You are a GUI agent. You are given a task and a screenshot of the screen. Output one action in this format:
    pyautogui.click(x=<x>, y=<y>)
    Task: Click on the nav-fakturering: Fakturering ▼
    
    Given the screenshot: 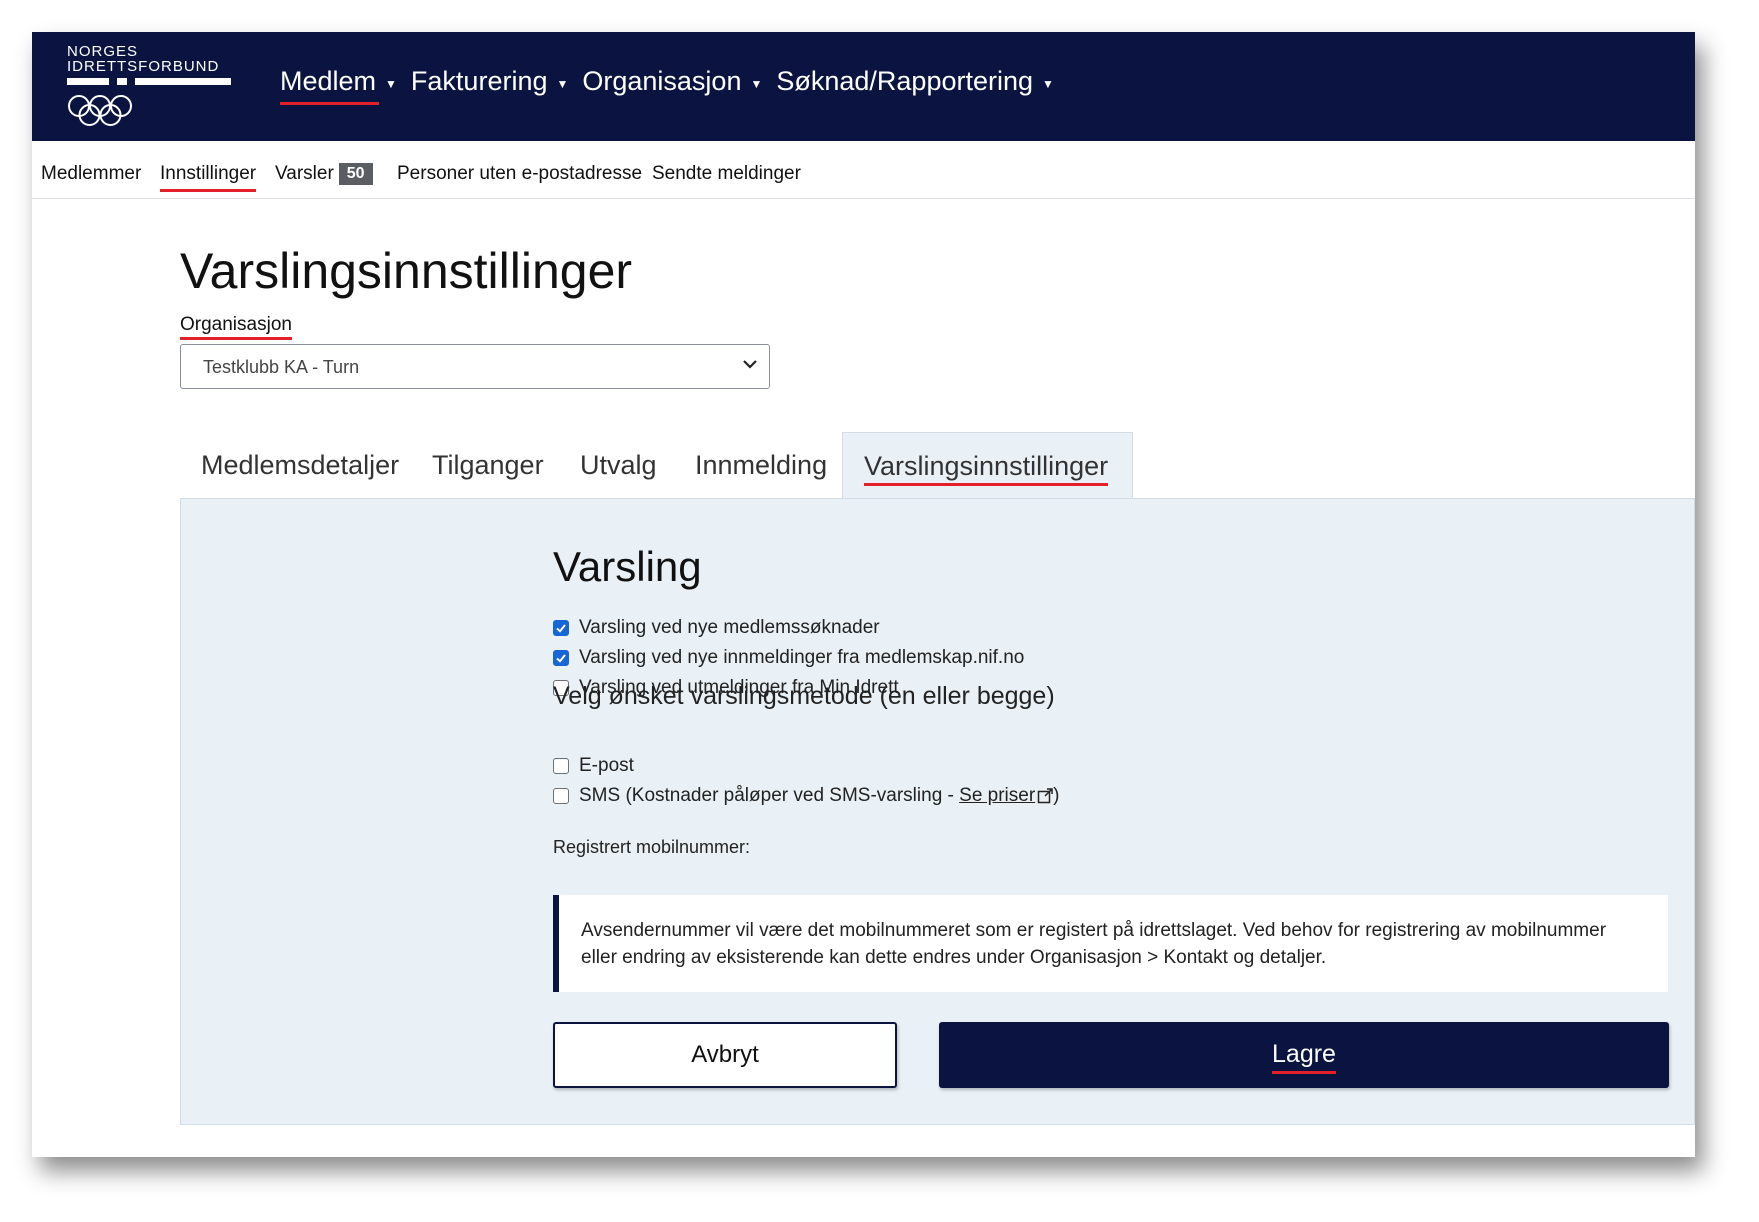 What is the action you would take?
    pyautogui.click(x=489, y=85)
    